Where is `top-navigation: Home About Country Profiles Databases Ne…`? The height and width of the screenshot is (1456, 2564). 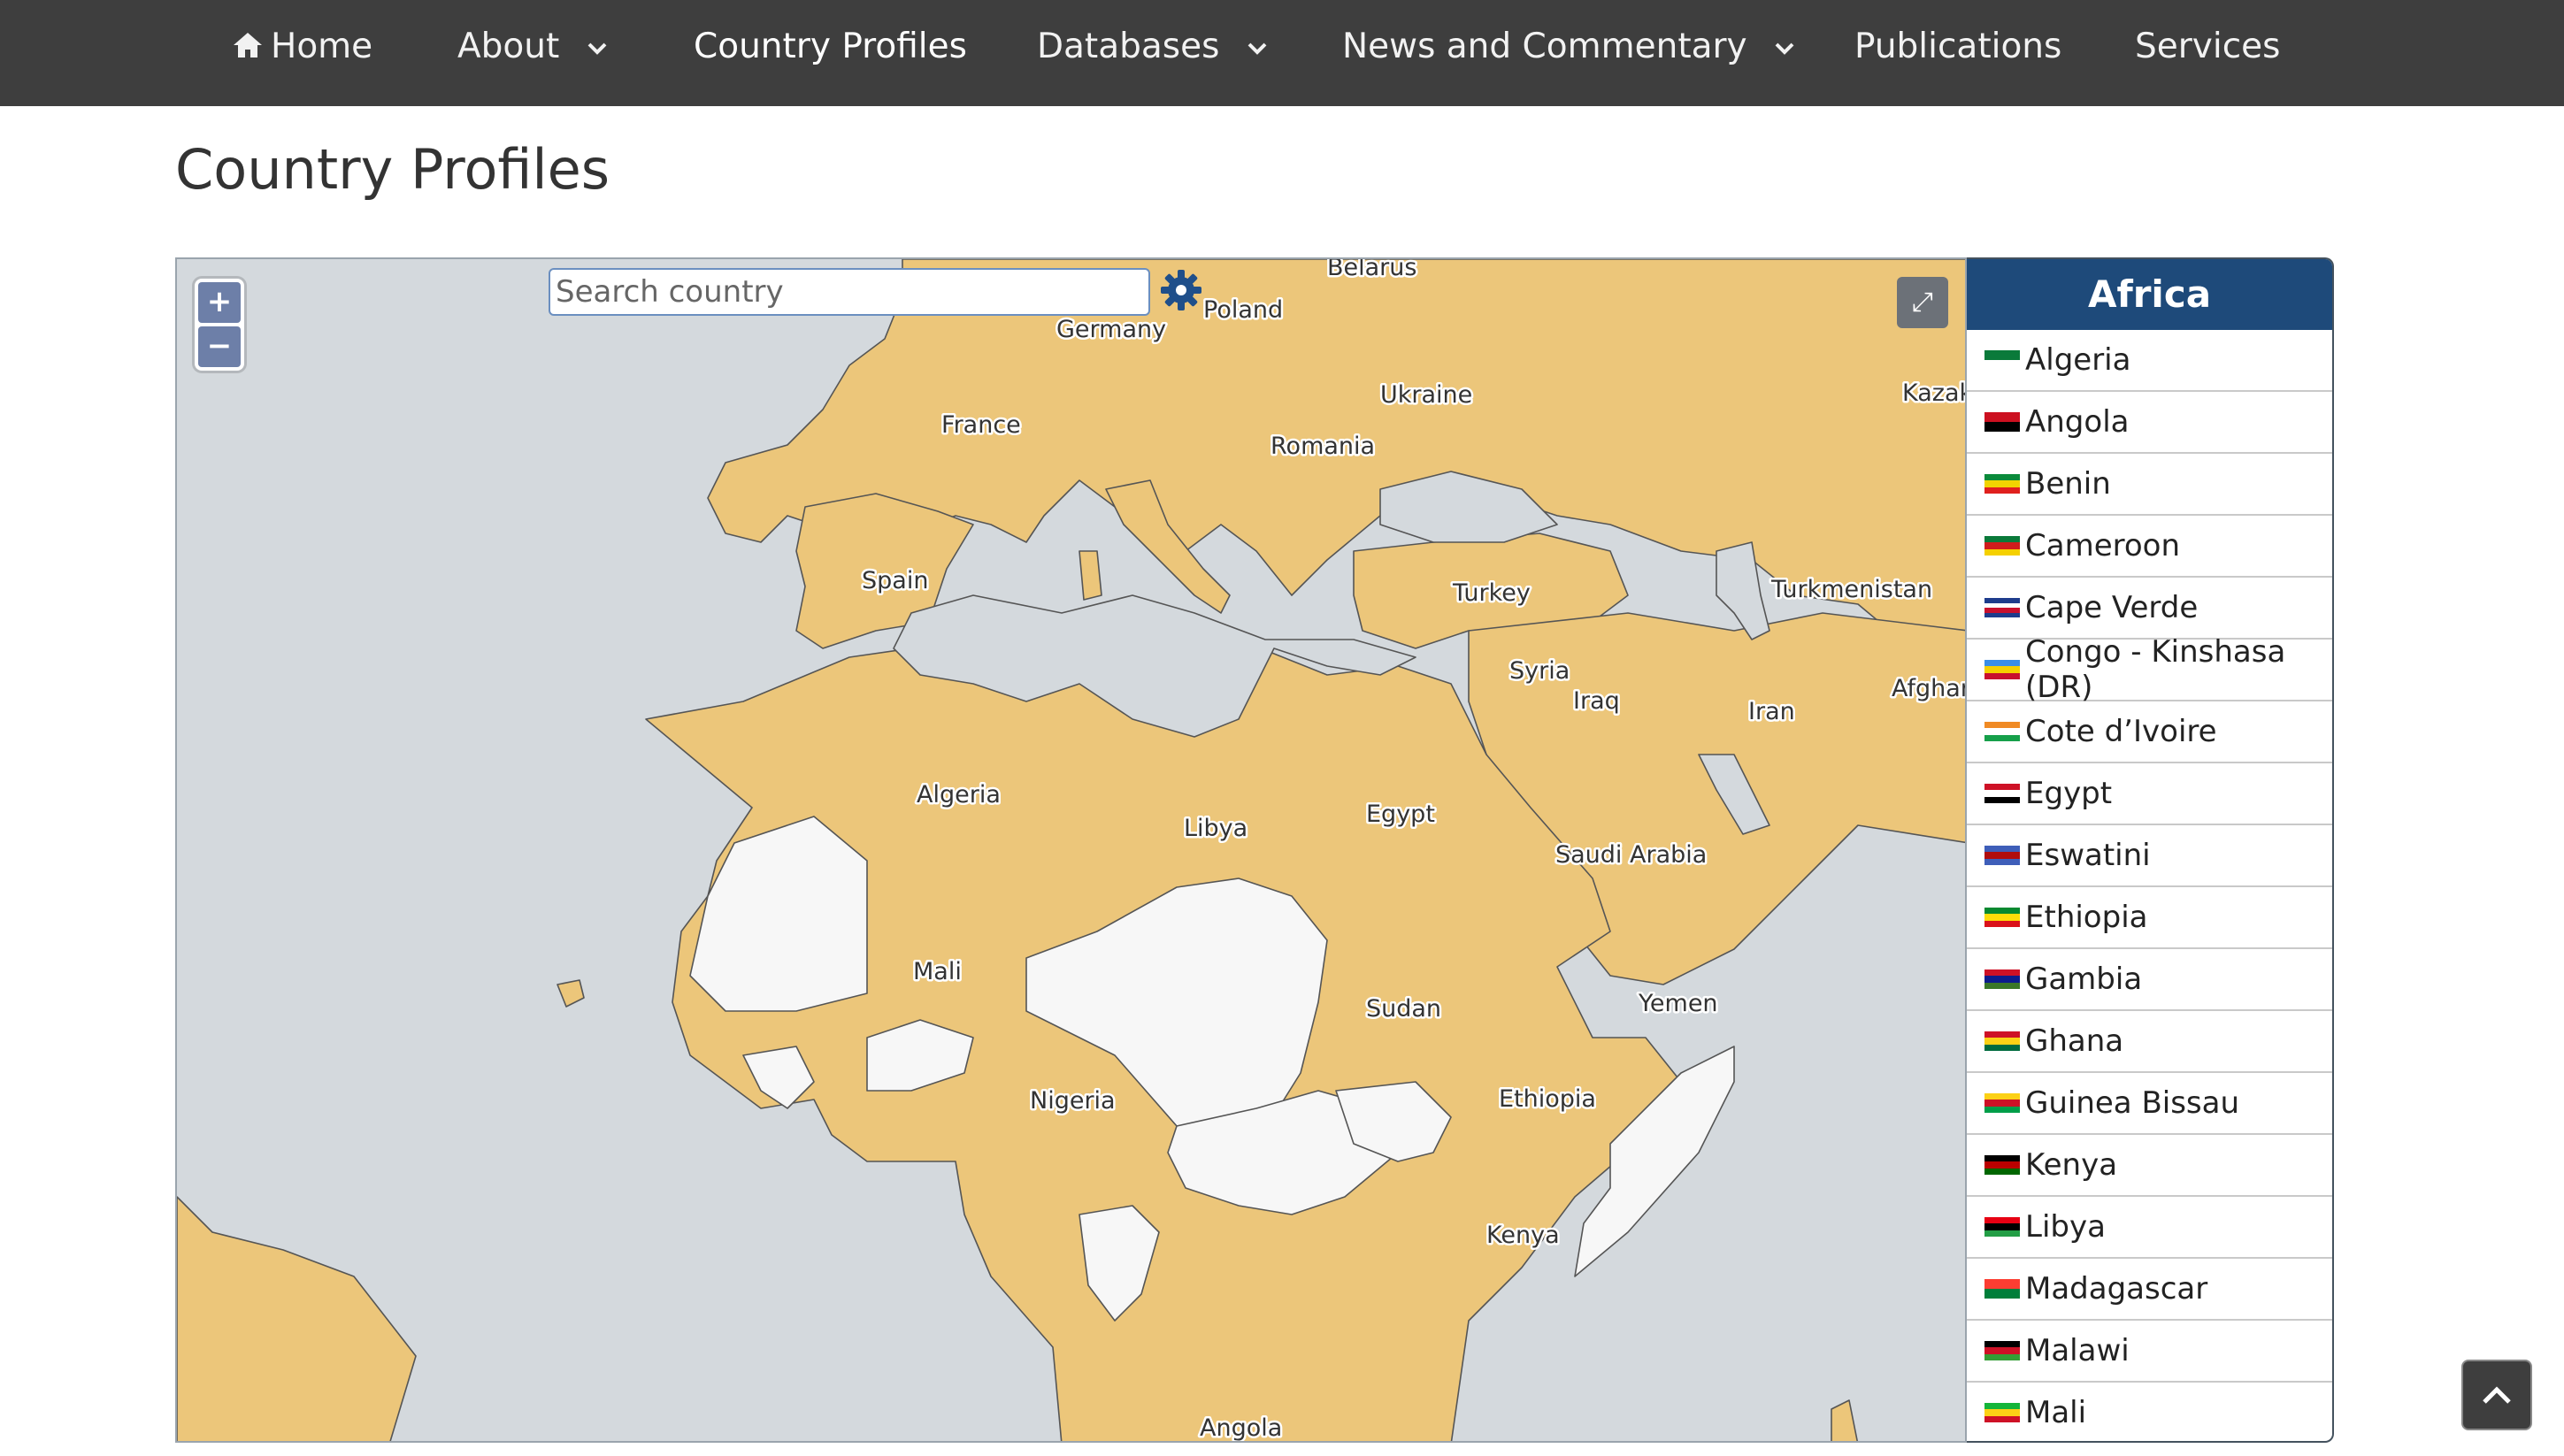 top-navigation: Home About Country Profiles Databases Ne… is located at coordinates (1282, 53).